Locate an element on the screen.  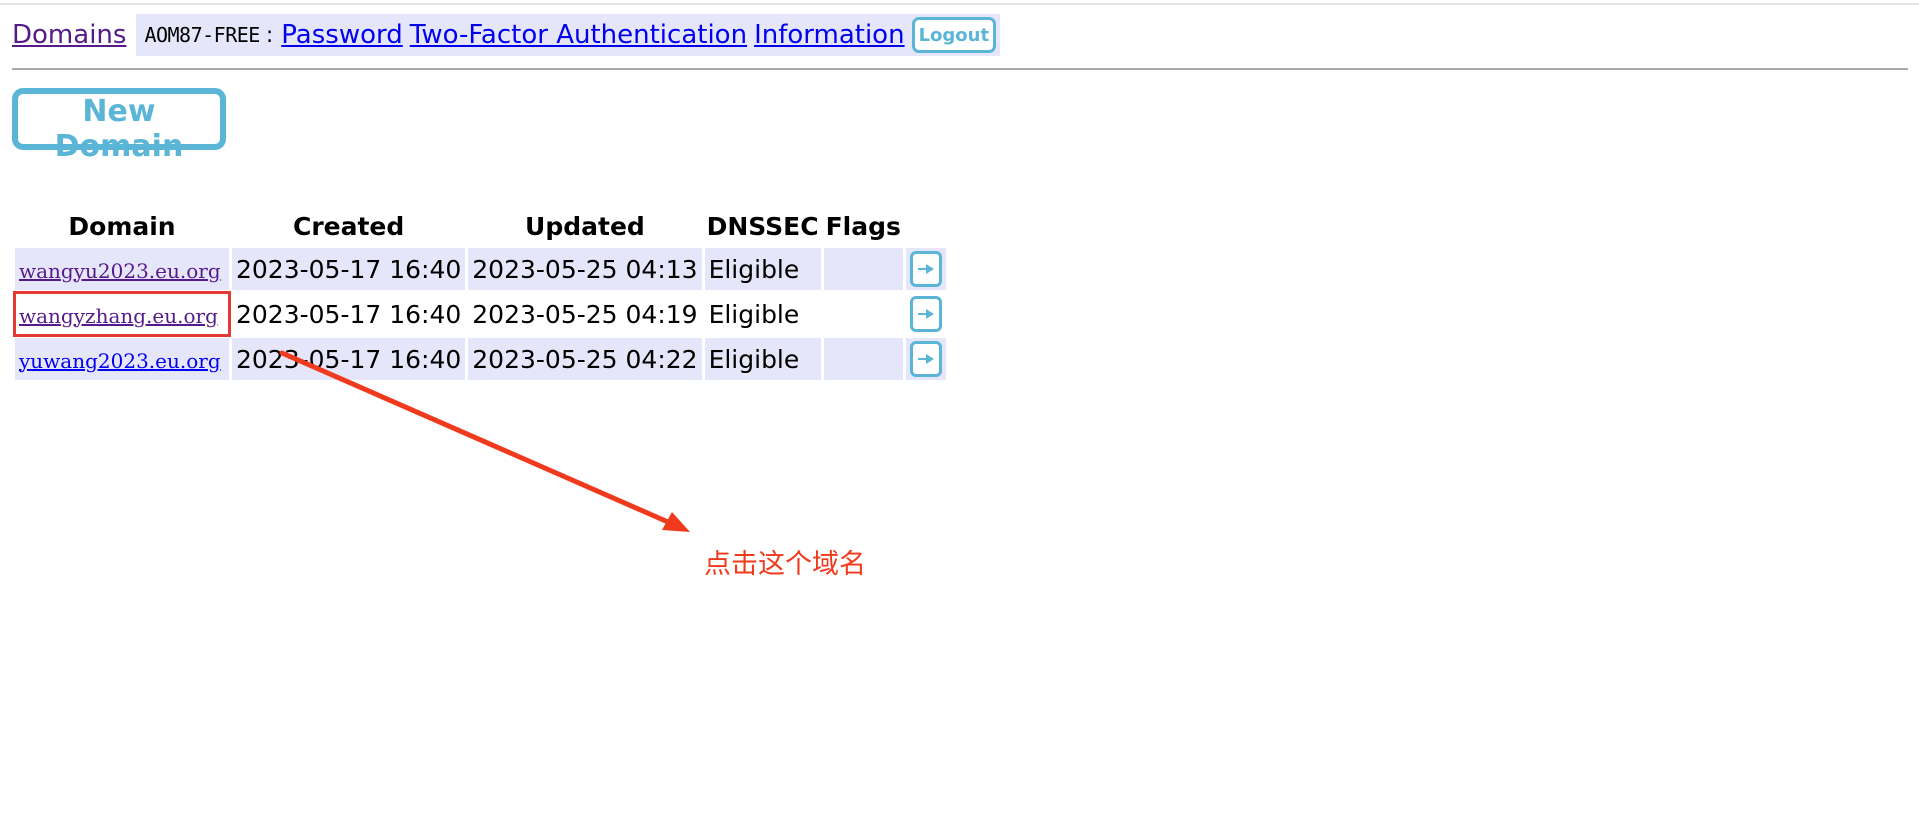
annotation-label: 点击这个域名 is located at coordinates (785, 564).